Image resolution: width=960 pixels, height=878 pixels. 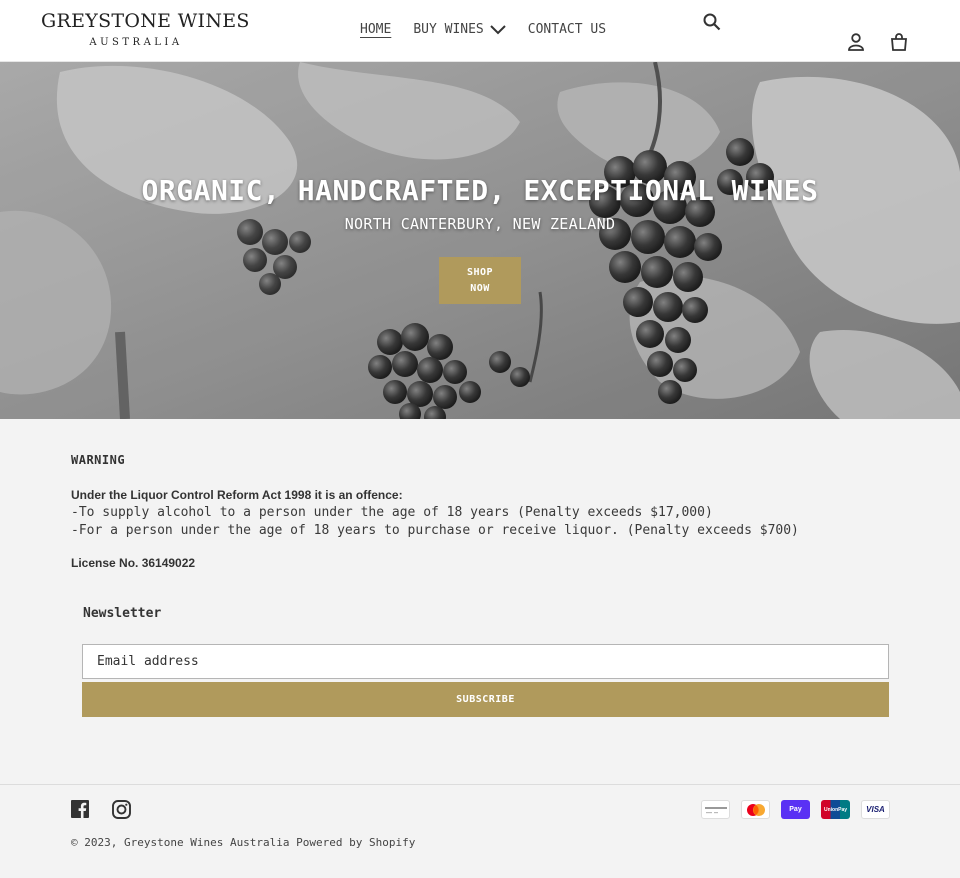 I want to click on nav-contact-us-label: CONTACT US, so click(x=567, y=29).